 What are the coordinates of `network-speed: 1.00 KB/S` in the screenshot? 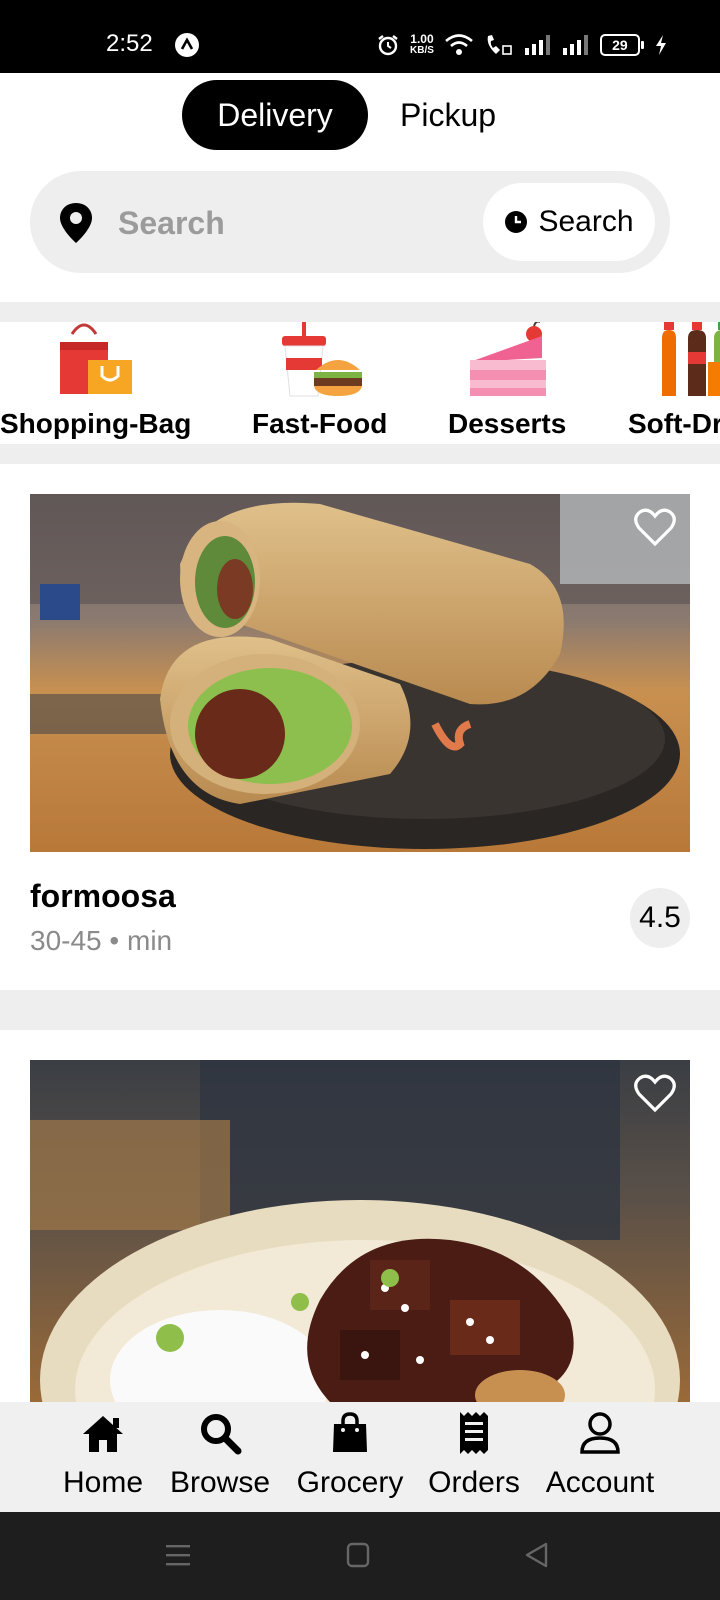 It's located at (422, 45).